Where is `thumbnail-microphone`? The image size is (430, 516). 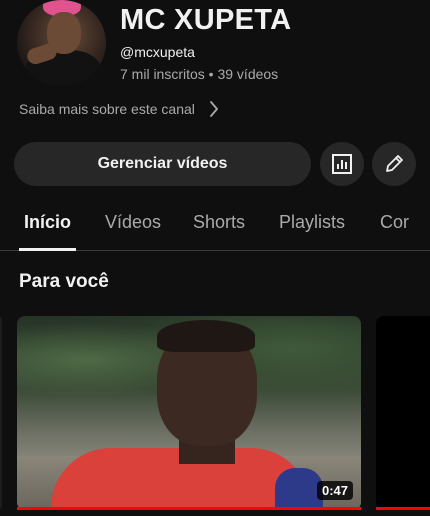 thumbnail-microphone is located at coordinates (299, 489).